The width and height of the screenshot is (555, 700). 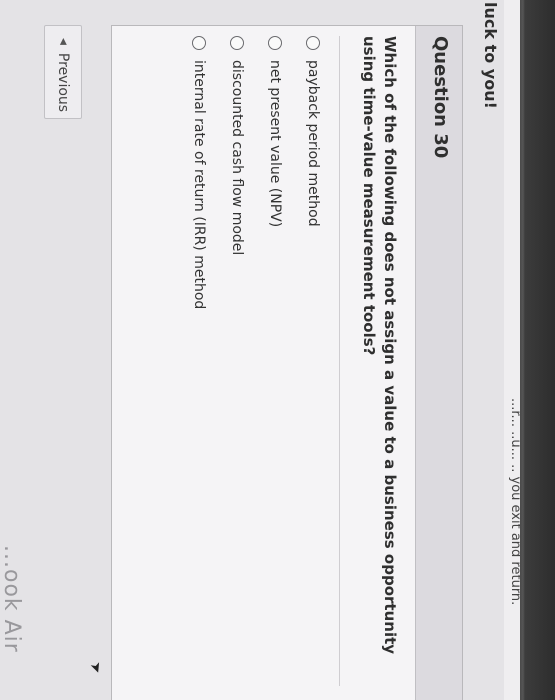 What do you see at coordinates (275, 144) in the screenshot?
I see `answer-choice-label: net present value (NPV)` at bounding box center [275, 144].